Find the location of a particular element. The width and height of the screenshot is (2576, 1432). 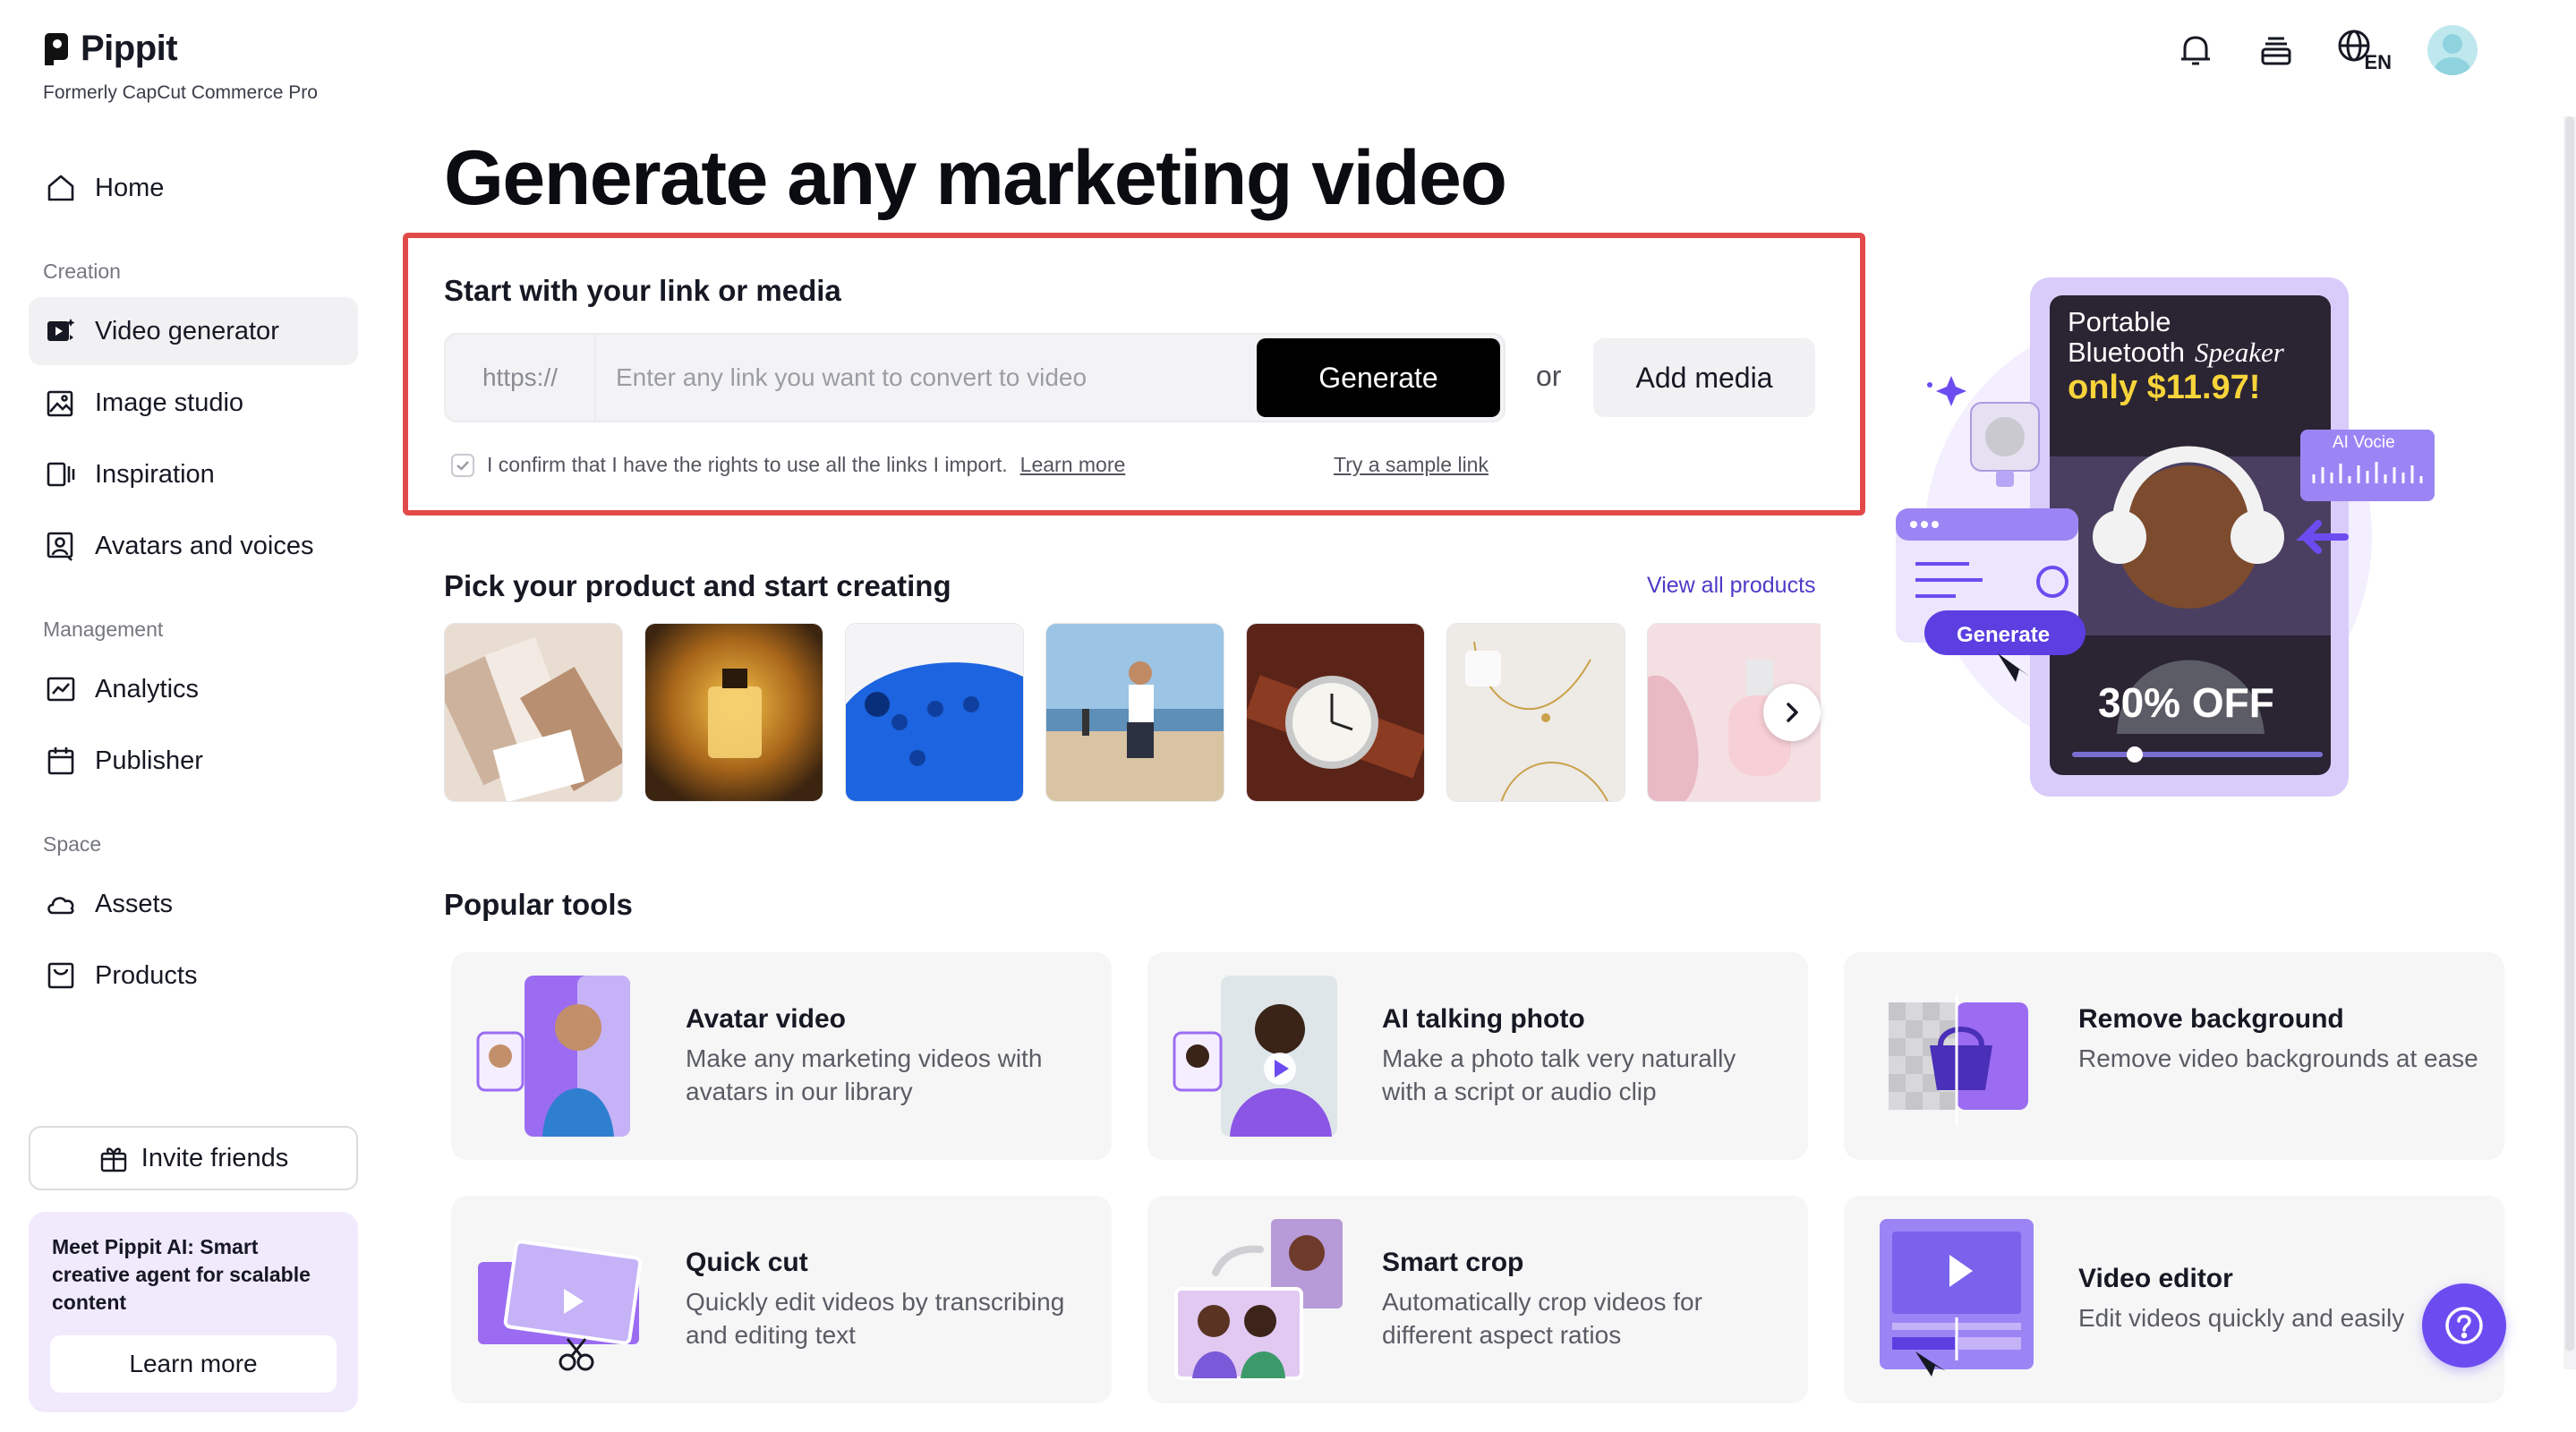

sidebar-item-video-generator: Video generator is located at coordinates (193, 331).